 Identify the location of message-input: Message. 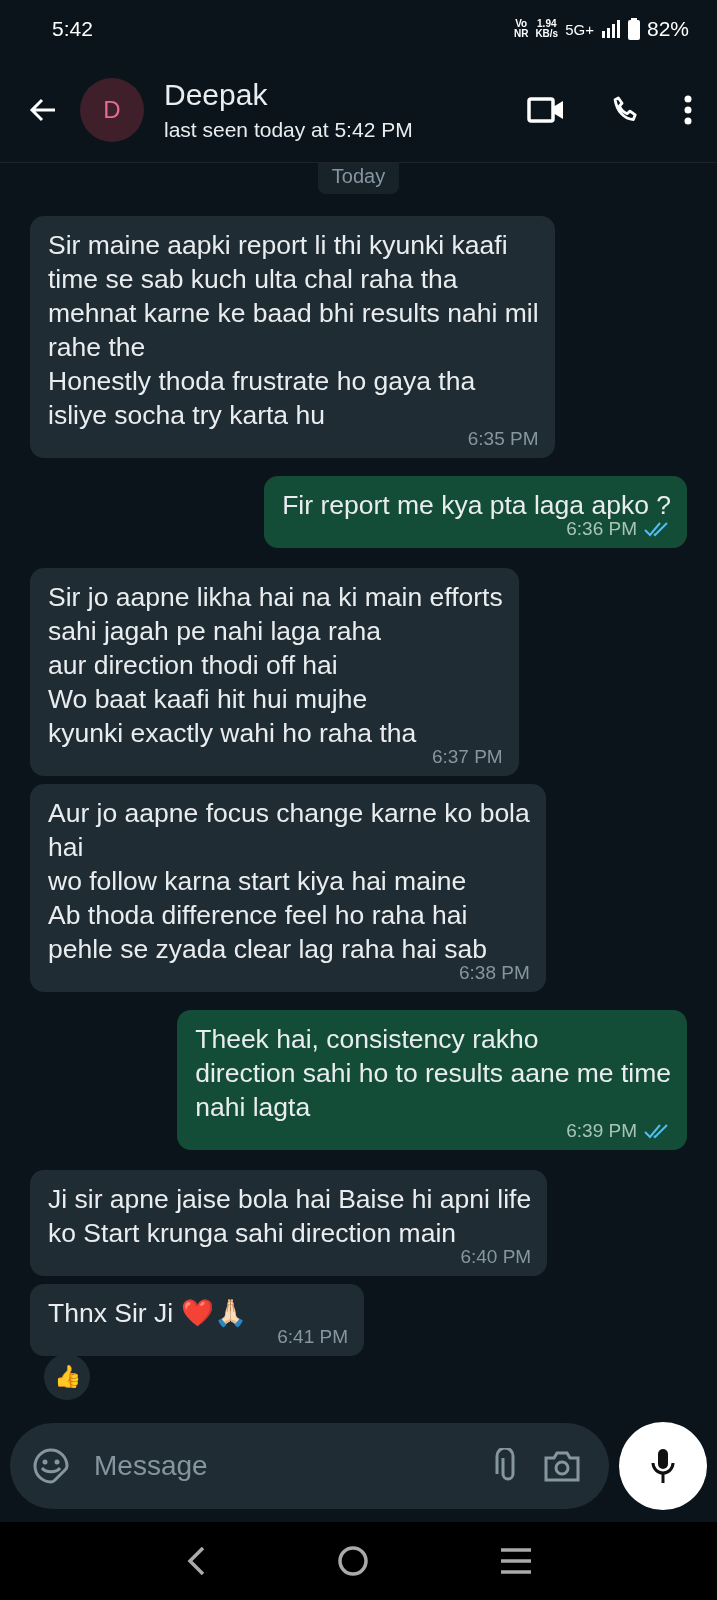
(282, 1466).